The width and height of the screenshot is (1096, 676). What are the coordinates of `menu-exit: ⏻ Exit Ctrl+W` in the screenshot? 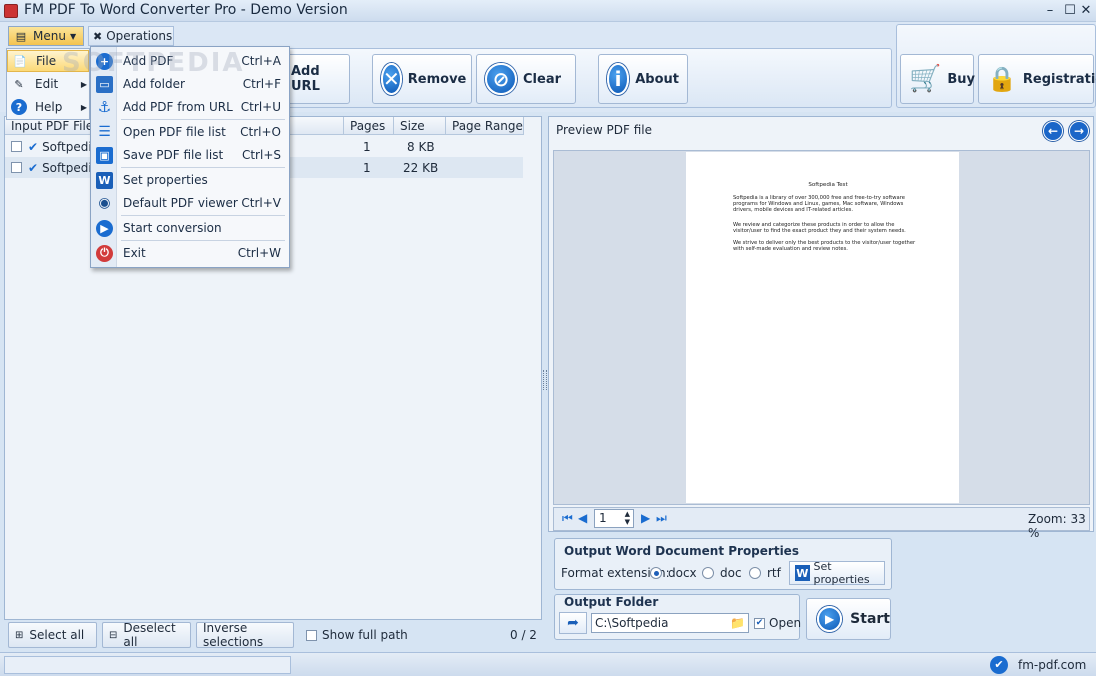 It's located at (190, 253).